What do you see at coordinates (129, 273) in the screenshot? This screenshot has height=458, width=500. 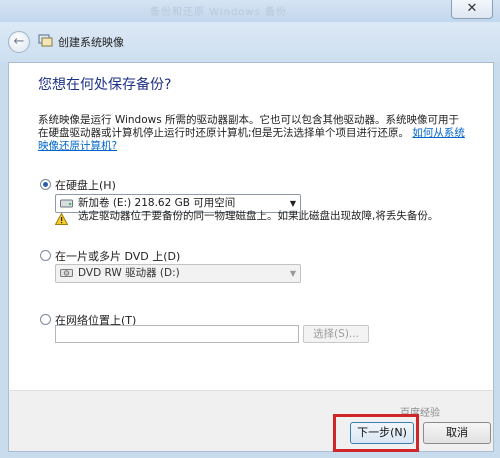 I see `dvd-select-value: DVD RW 驱动器 (D:)` at bounding box center [129, 273].